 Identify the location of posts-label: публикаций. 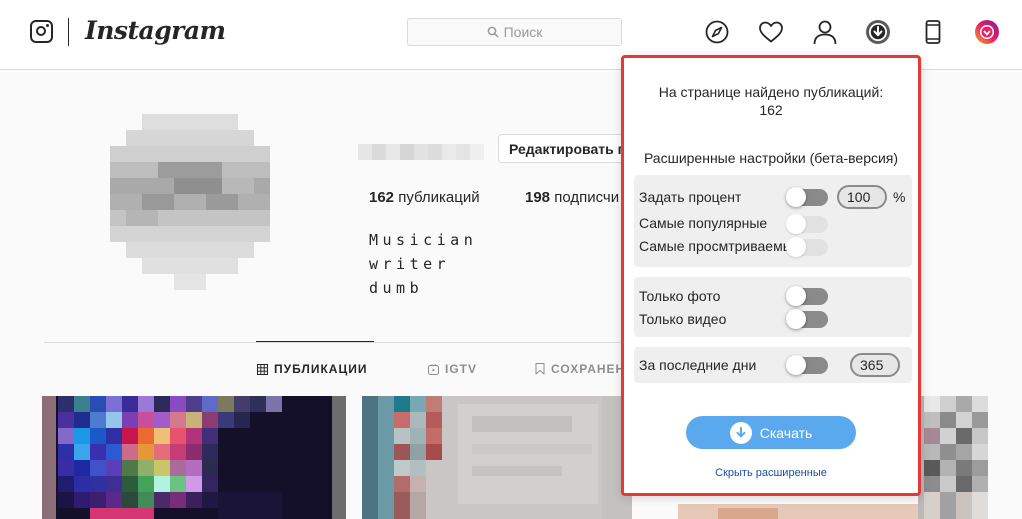
(439, 197).